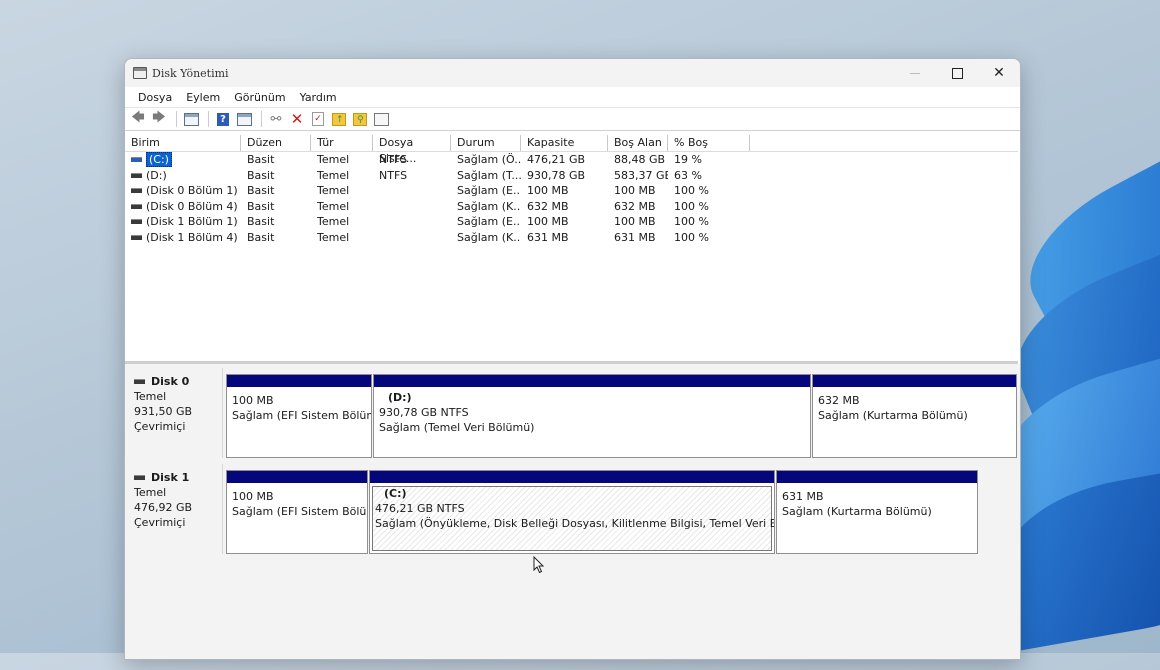  I want to click on partition-size: 631 MB, so click(803, 496).